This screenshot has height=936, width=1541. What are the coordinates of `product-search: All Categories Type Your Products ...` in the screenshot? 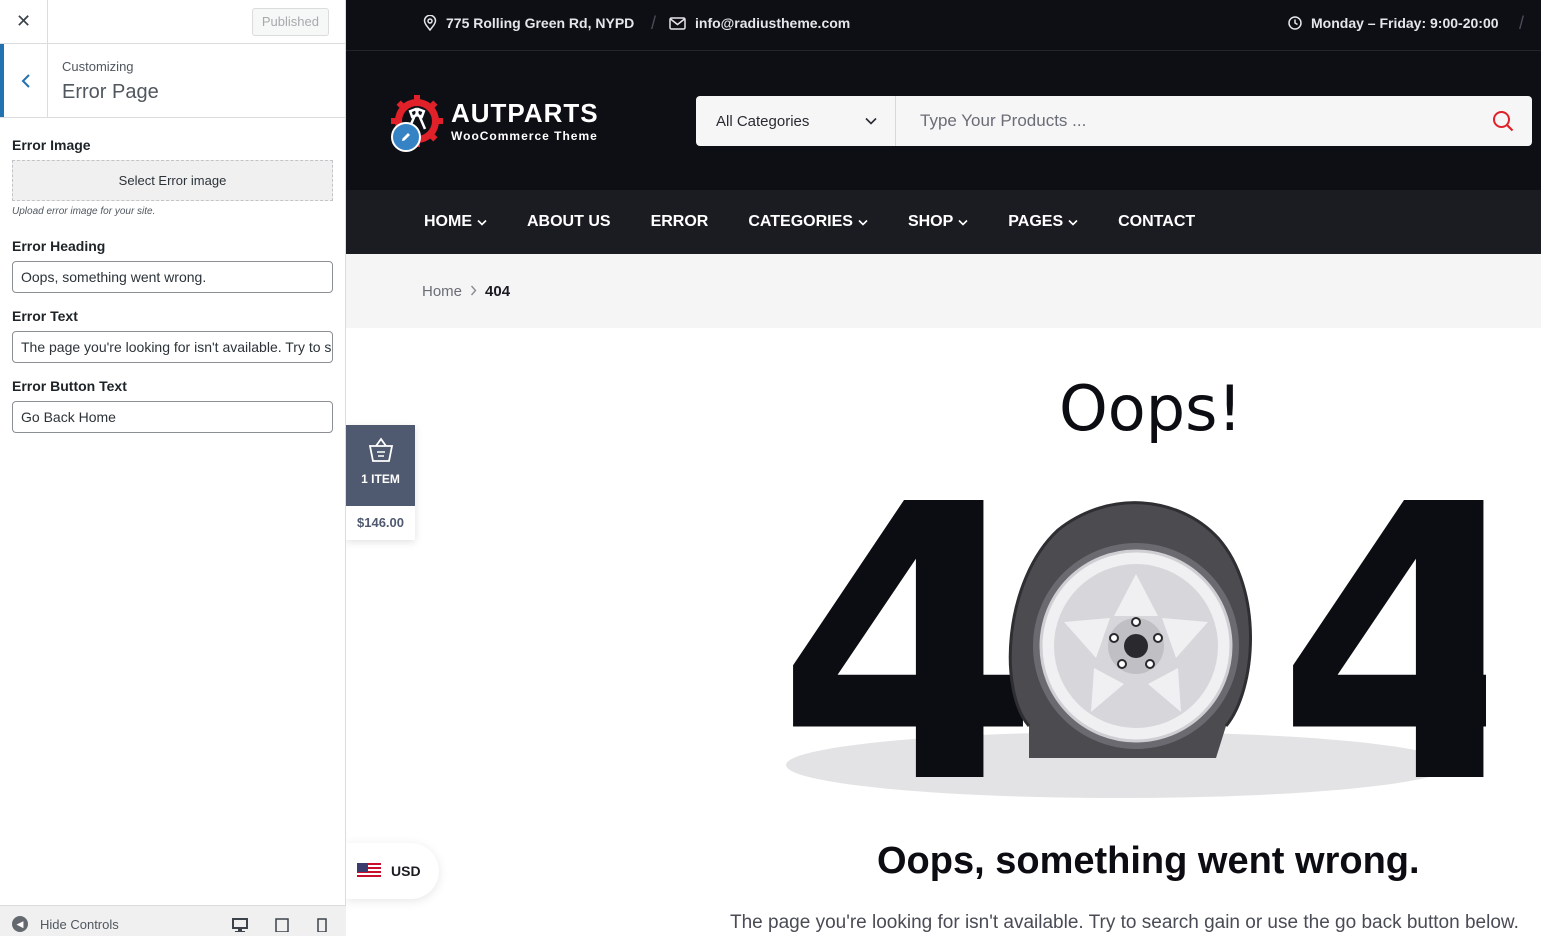 It's located at (1114, 121).